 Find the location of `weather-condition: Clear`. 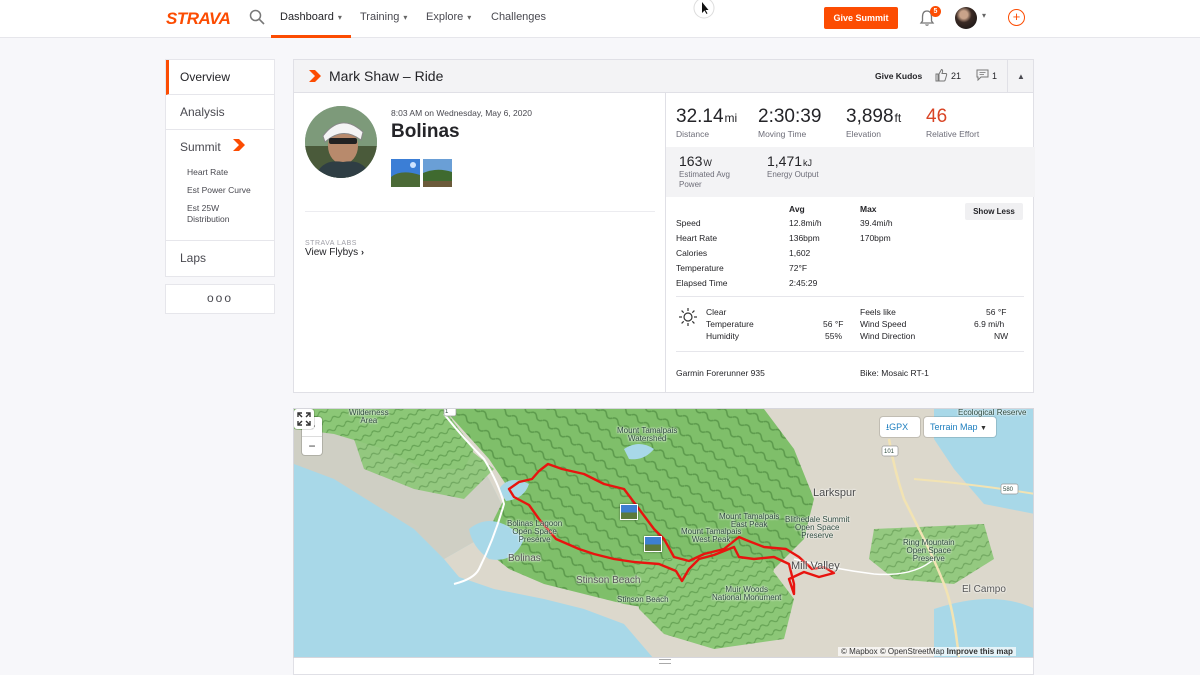

weather-condition: Clear is located at coordinates (716, 312).